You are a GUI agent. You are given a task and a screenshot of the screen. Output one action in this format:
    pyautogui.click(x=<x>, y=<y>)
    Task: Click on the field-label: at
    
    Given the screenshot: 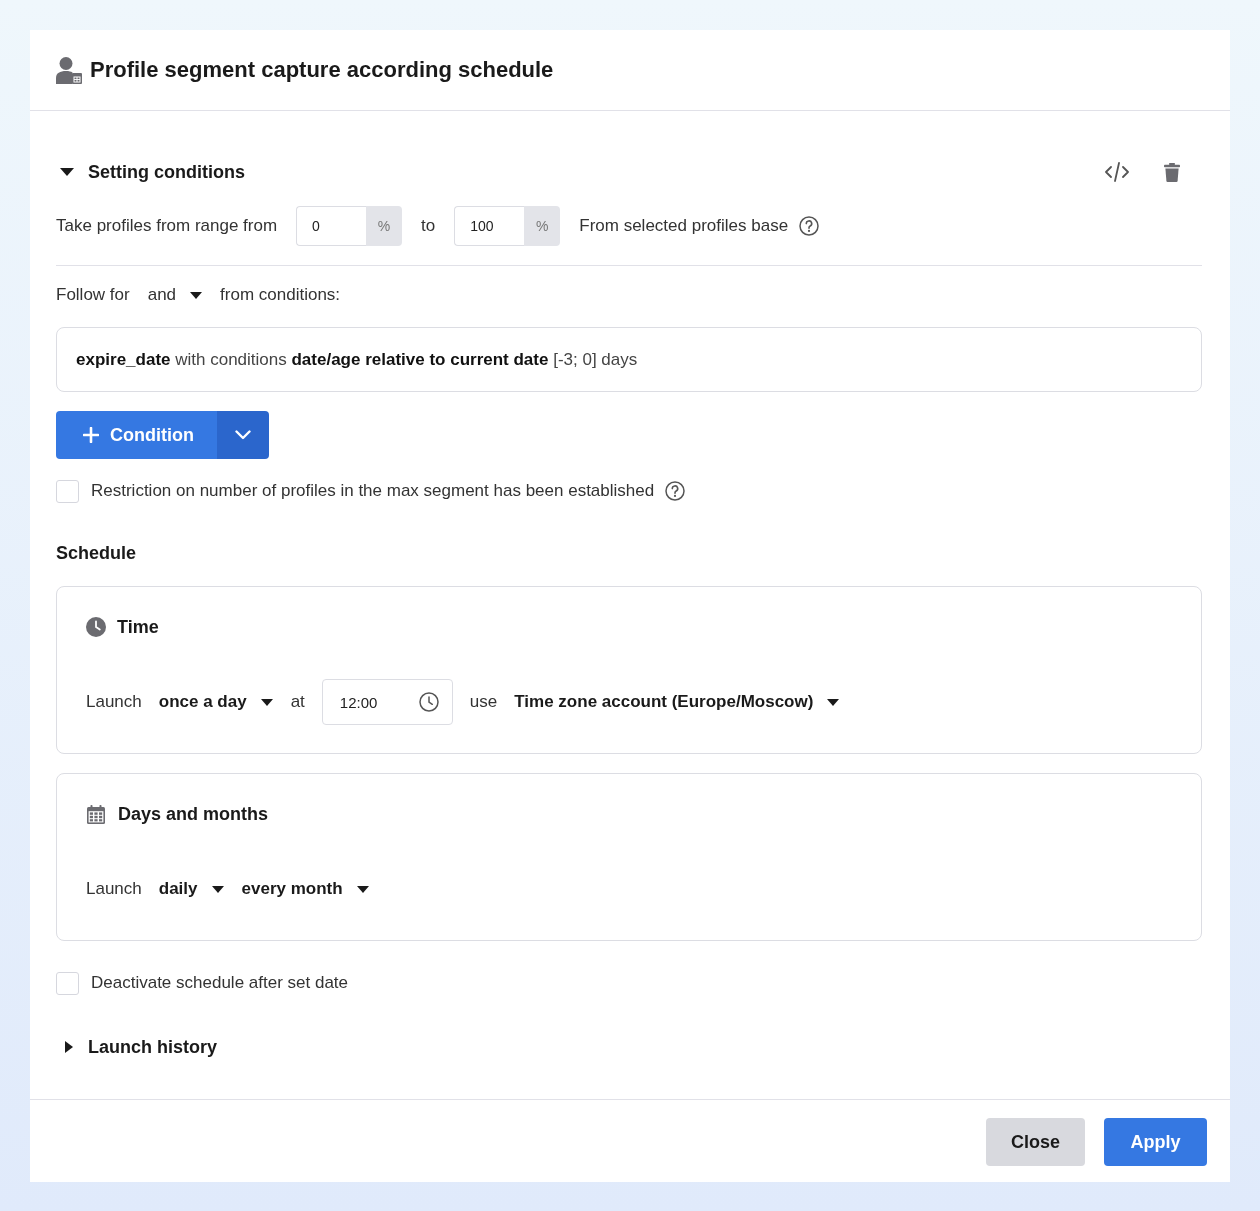 What is the action you would take?
    pyautogui.click(x=297, y=702)
    